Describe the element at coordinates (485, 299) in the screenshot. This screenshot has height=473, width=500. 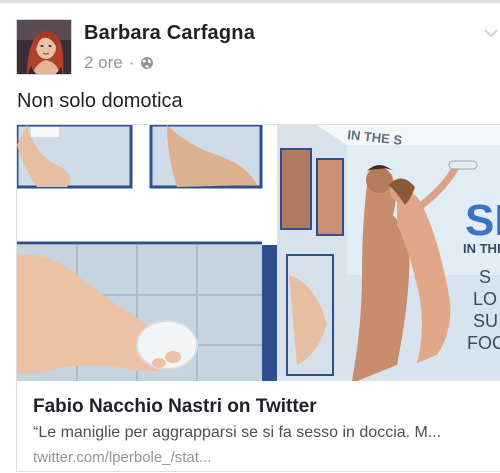
I see `svg-text: LO` at that location.